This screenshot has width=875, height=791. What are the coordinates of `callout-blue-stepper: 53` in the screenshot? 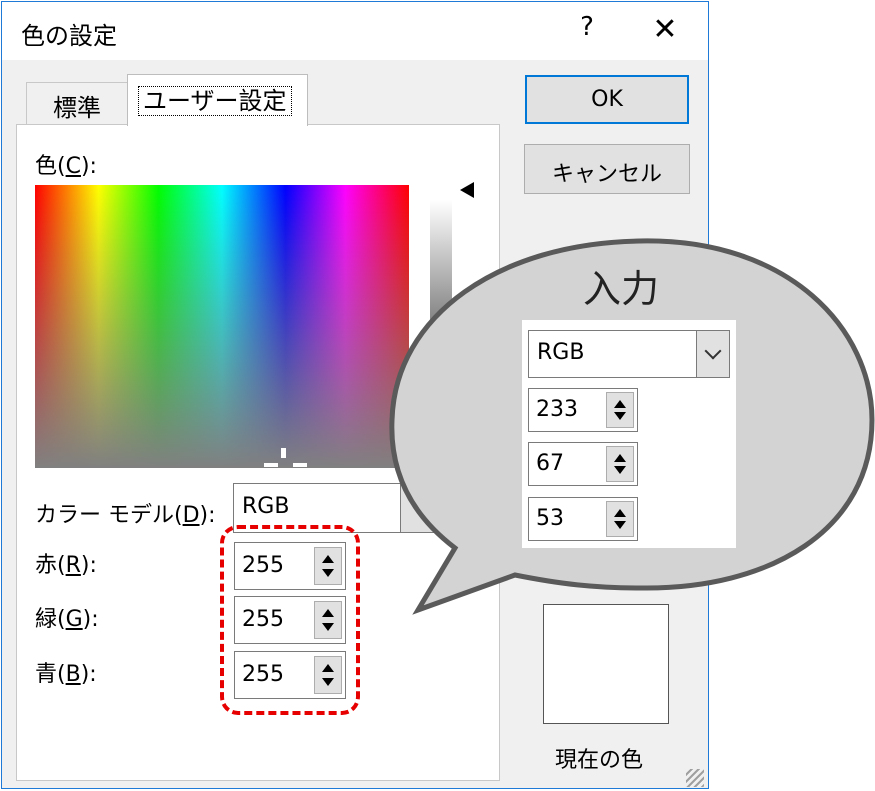 It's located at (583, 519).